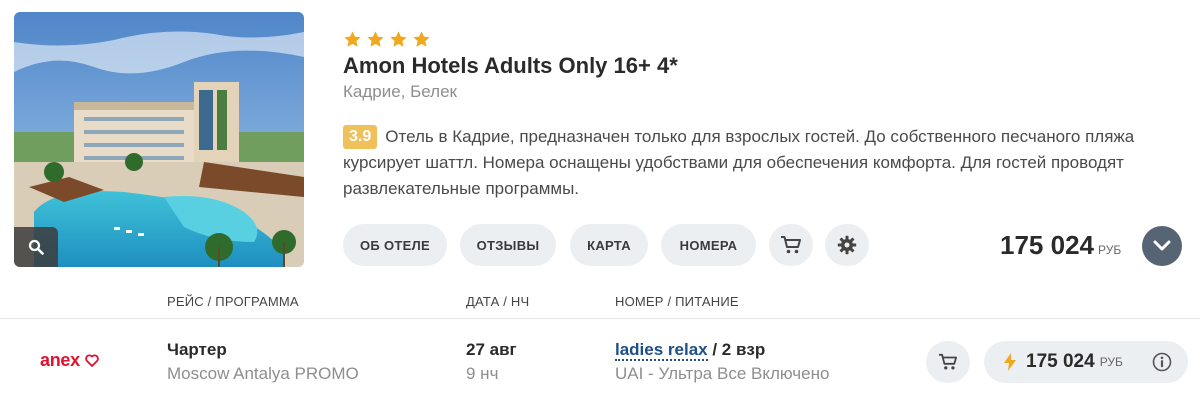 The image size is (1200, 404). Describe the element at coordinates (387, 39) in the screenshot. I see `hotel-stars` at that location.